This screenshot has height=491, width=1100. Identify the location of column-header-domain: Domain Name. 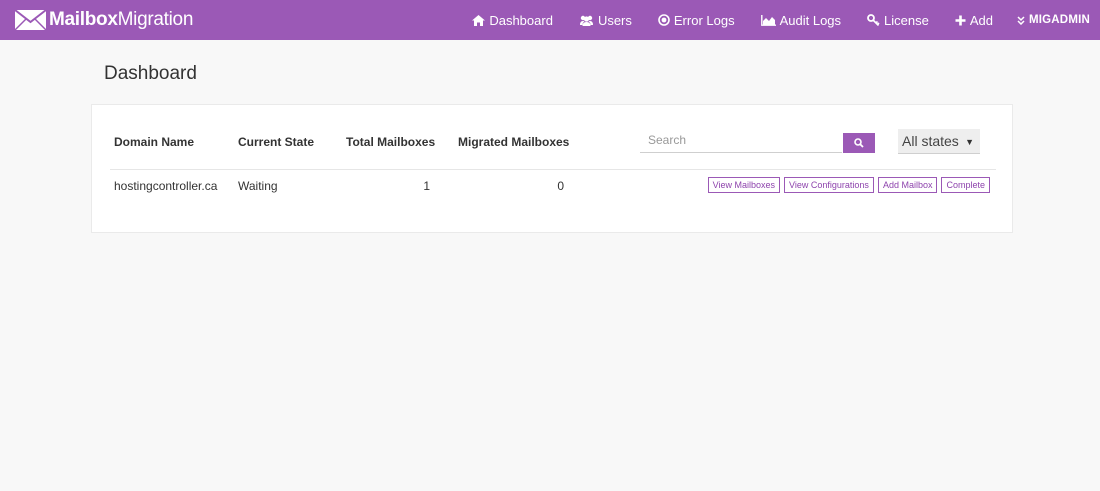
(154, 142).